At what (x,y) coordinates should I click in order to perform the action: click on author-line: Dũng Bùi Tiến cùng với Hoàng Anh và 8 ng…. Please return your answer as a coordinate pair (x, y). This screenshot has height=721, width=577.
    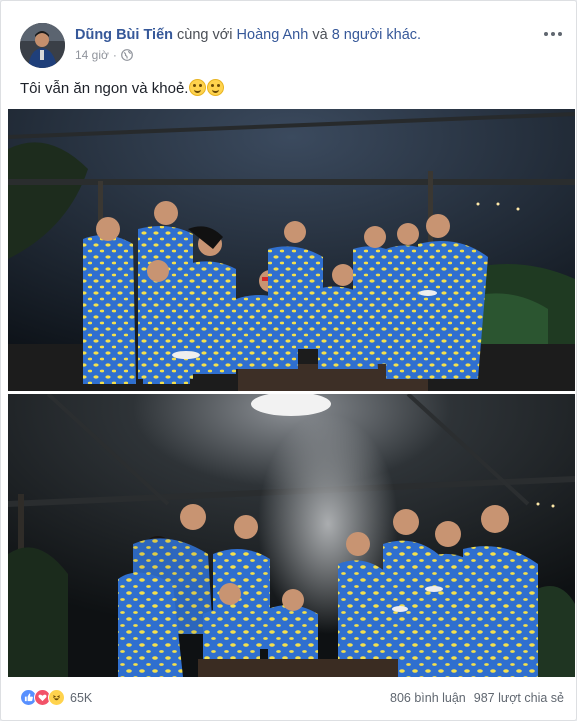
    Looking at the image, I should click on (248, 35).